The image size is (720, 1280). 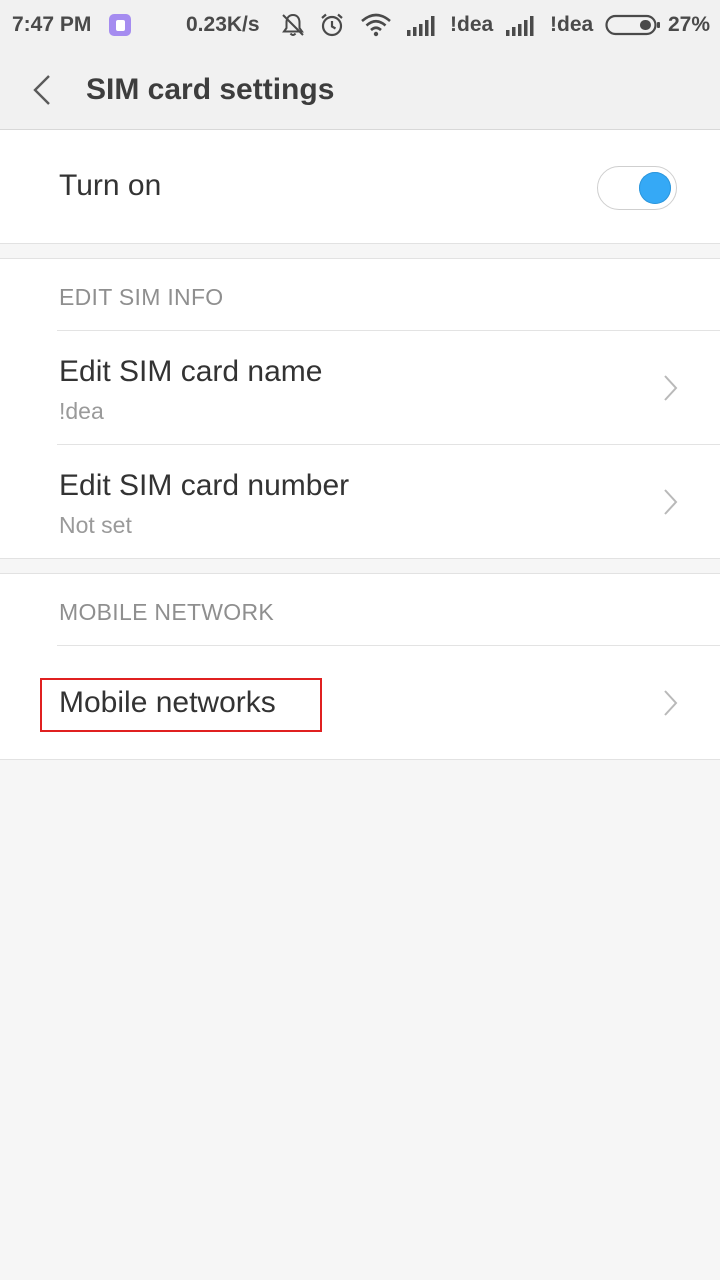 I want to click on highlight-box, so click(x=181, y=705).